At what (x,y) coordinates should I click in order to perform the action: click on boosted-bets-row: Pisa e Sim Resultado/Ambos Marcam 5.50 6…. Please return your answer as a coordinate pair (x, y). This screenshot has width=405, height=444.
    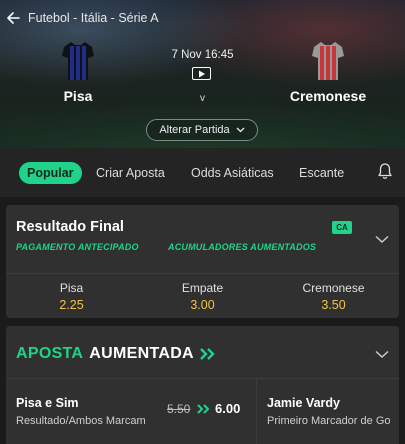
    Looking at the image, I should click on (202, 411).